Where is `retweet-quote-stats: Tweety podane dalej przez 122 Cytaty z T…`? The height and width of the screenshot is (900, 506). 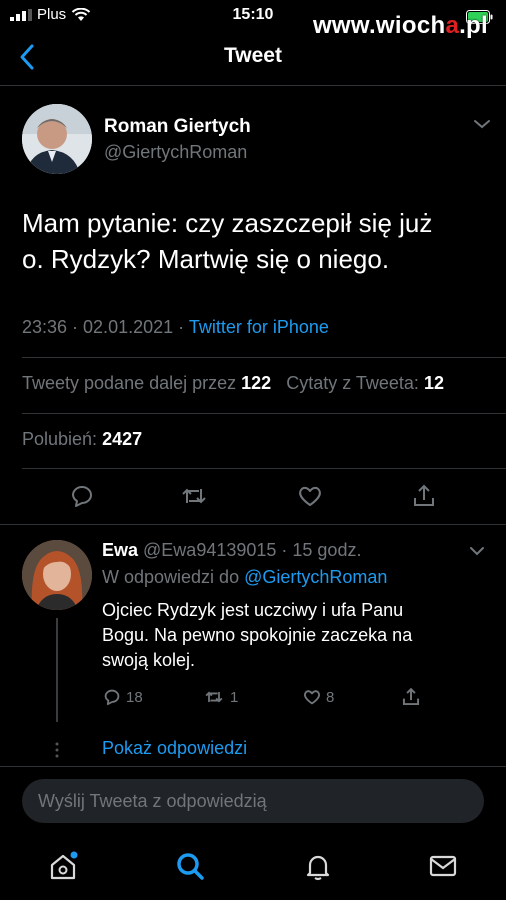
retweet-quote-stats: Tweety podane dalej przez 122 Cytaty z T… is located at coordinates (233, 383).